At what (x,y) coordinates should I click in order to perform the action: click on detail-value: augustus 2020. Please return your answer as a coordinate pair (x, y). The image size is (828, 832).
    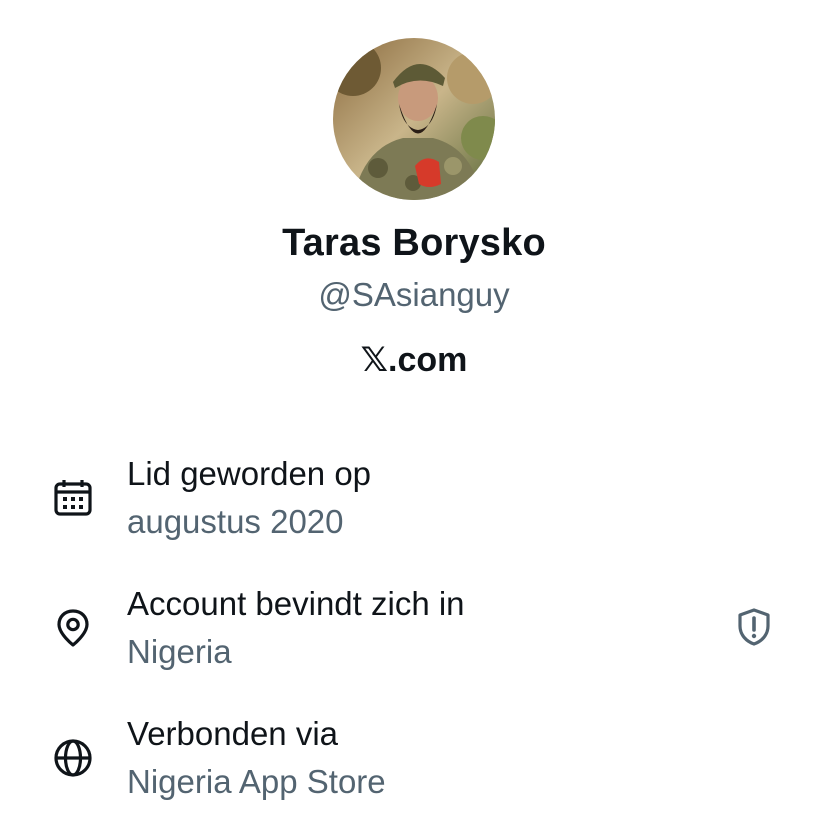
    Looking at the image, I should click on (235, 521).